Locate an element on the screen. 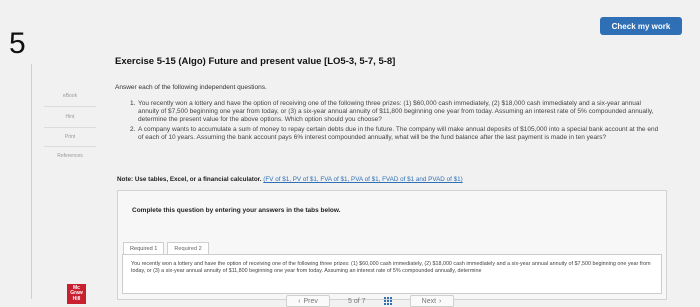  question-number: 5 is located at coordinates (17, 43).